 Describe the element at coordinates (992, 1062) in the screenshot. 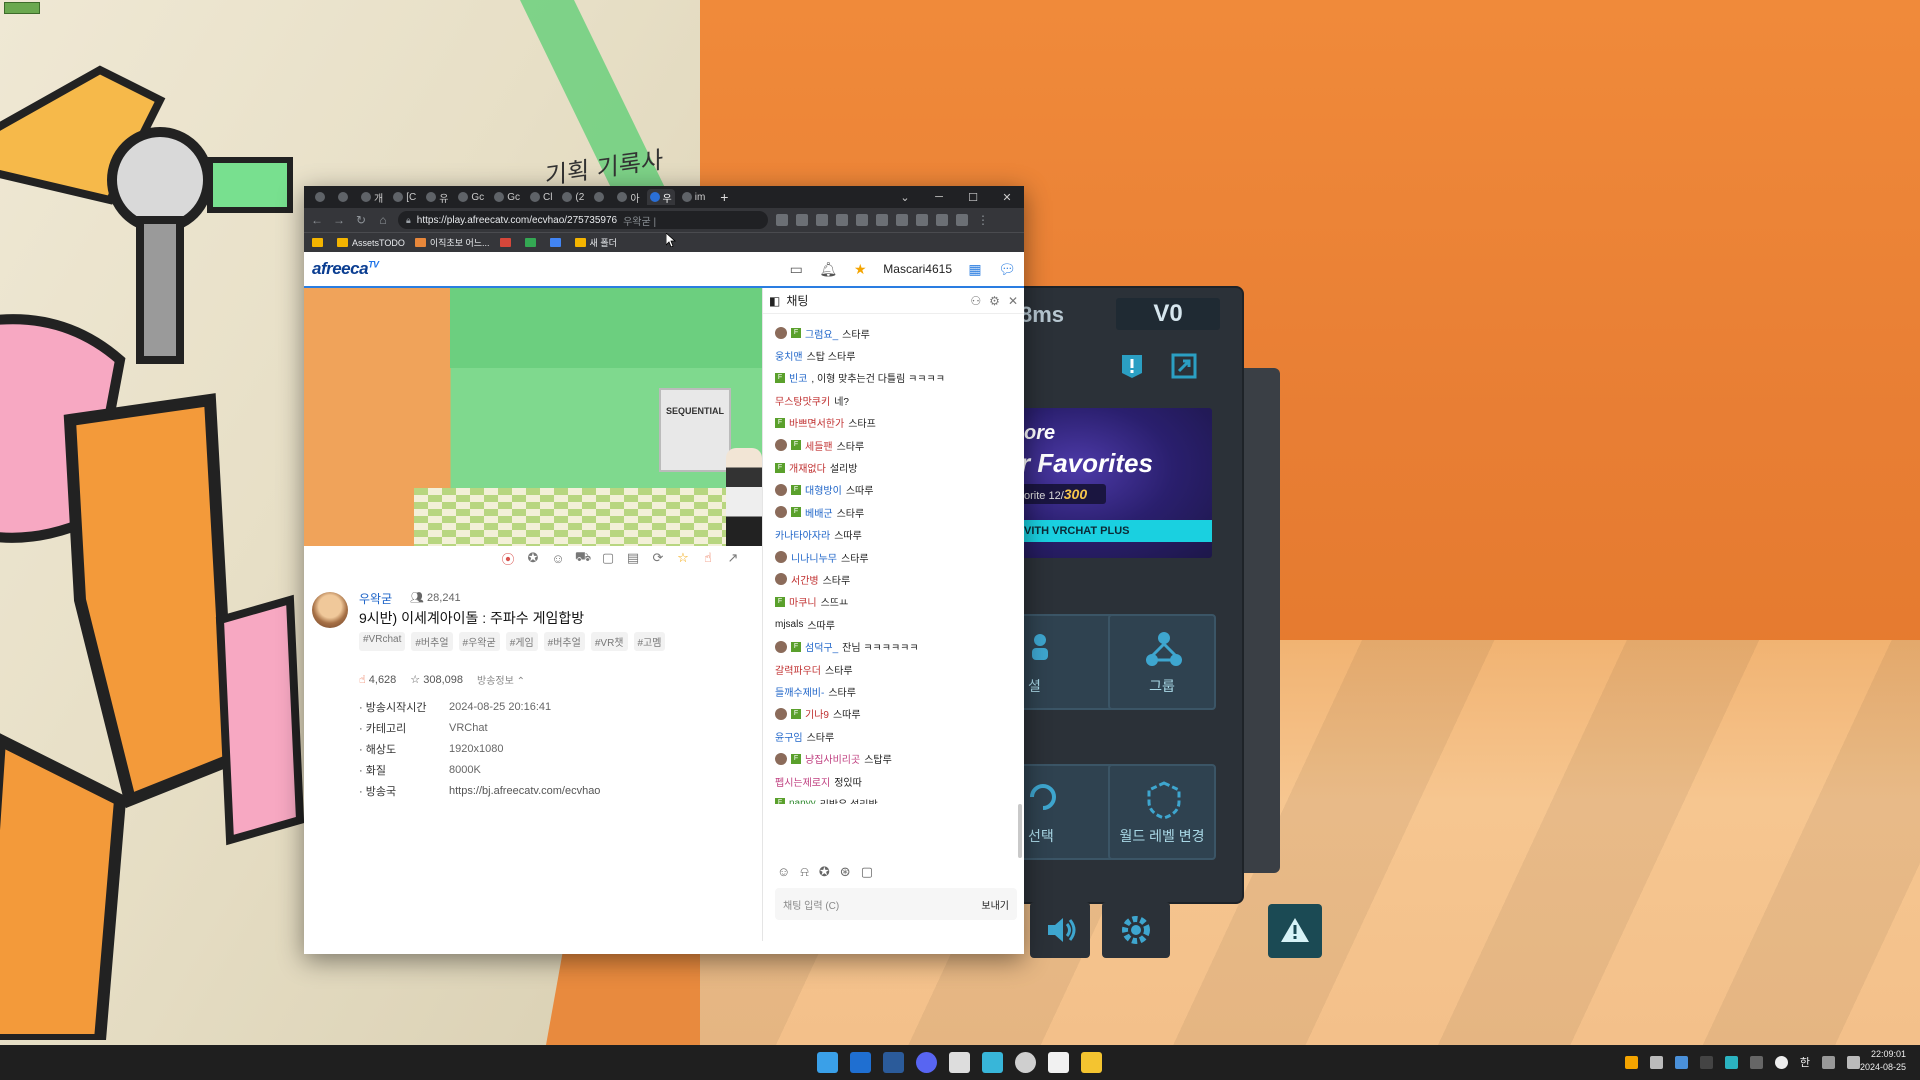

I see `monitor-app-icon` at that location.